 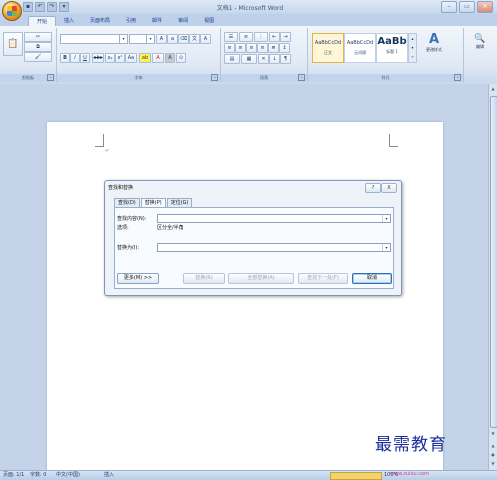 I want to click on bullets-icon: ☰, so click(x=231, y=37).